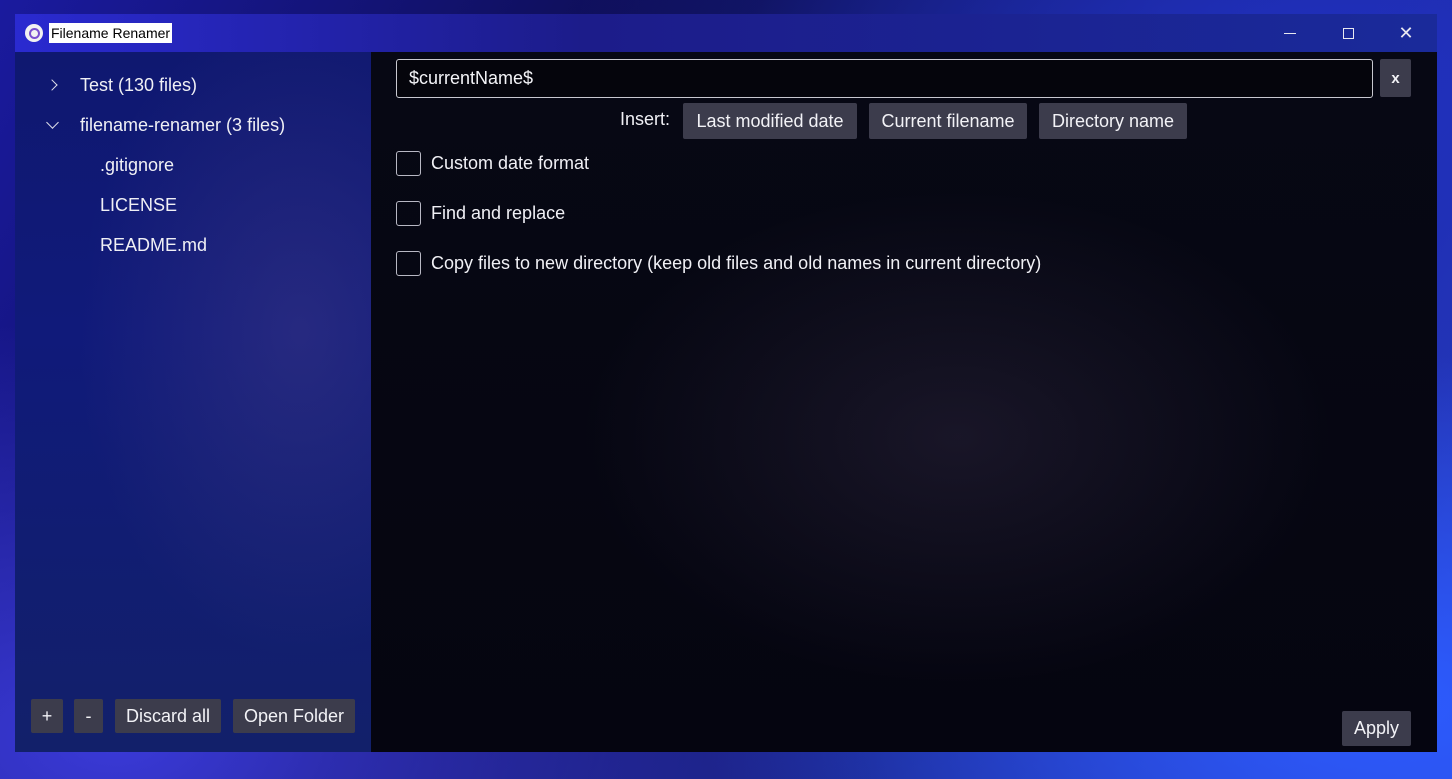  I want to click on minimize-button, so click(1290, 33).